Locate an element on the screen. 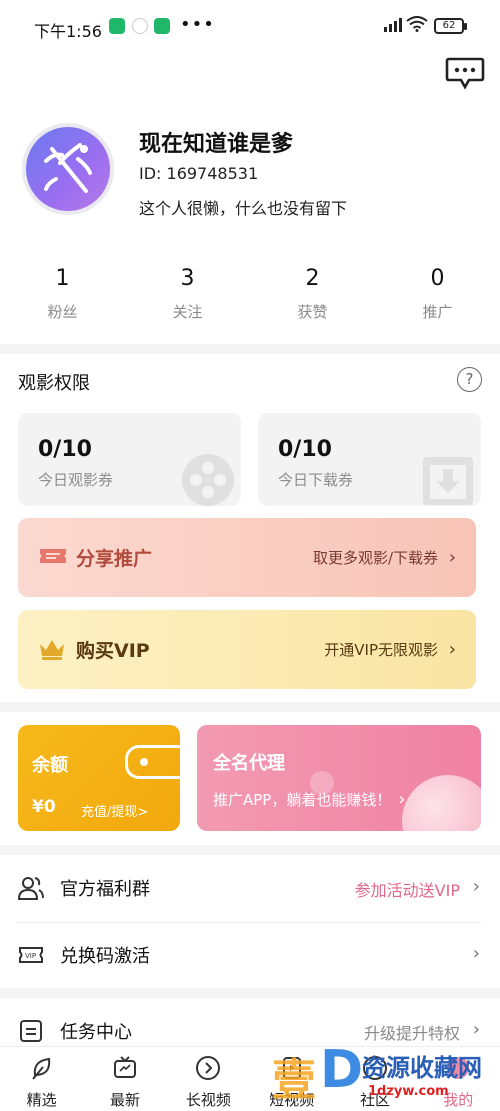 The height and width of the screenshot is (1111, 500). nav-community: 社区 is located at coordinates (374, 1079).